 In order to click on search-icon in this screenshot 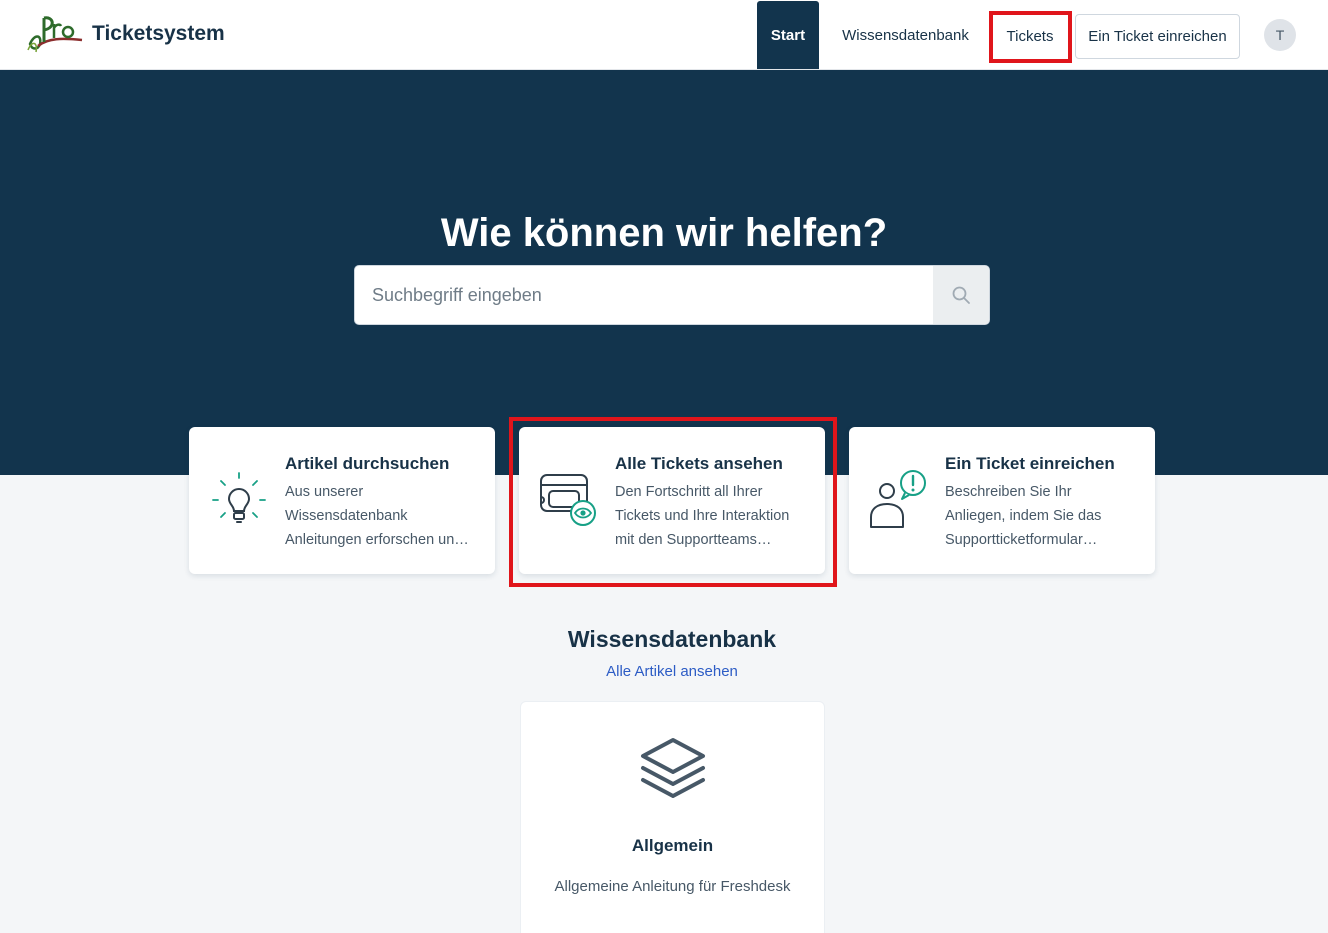, I will do `click(961, 295)`.